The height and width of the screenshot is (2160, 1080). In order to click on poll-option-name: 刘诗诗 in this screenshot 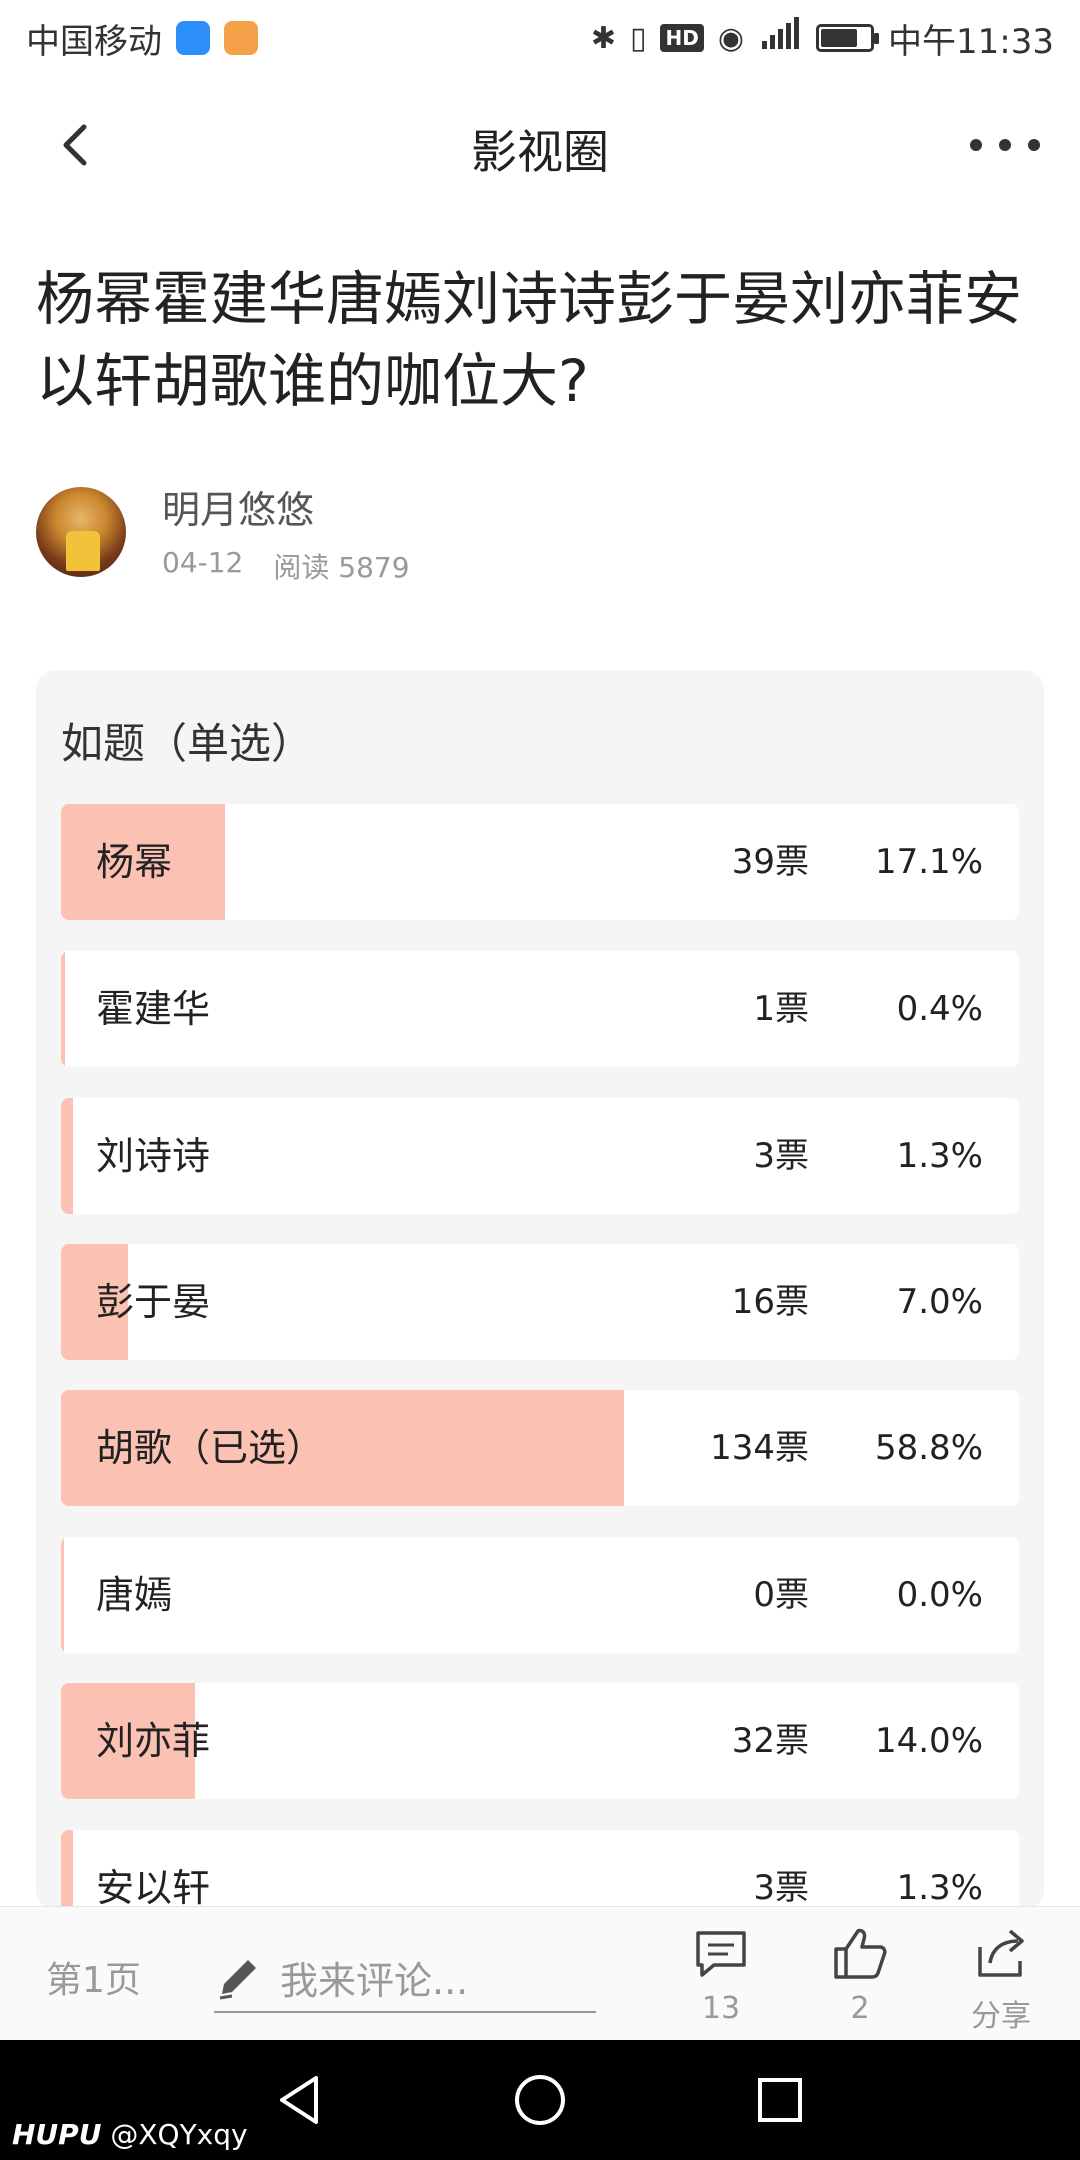, I will do `click(153, 1156)`.